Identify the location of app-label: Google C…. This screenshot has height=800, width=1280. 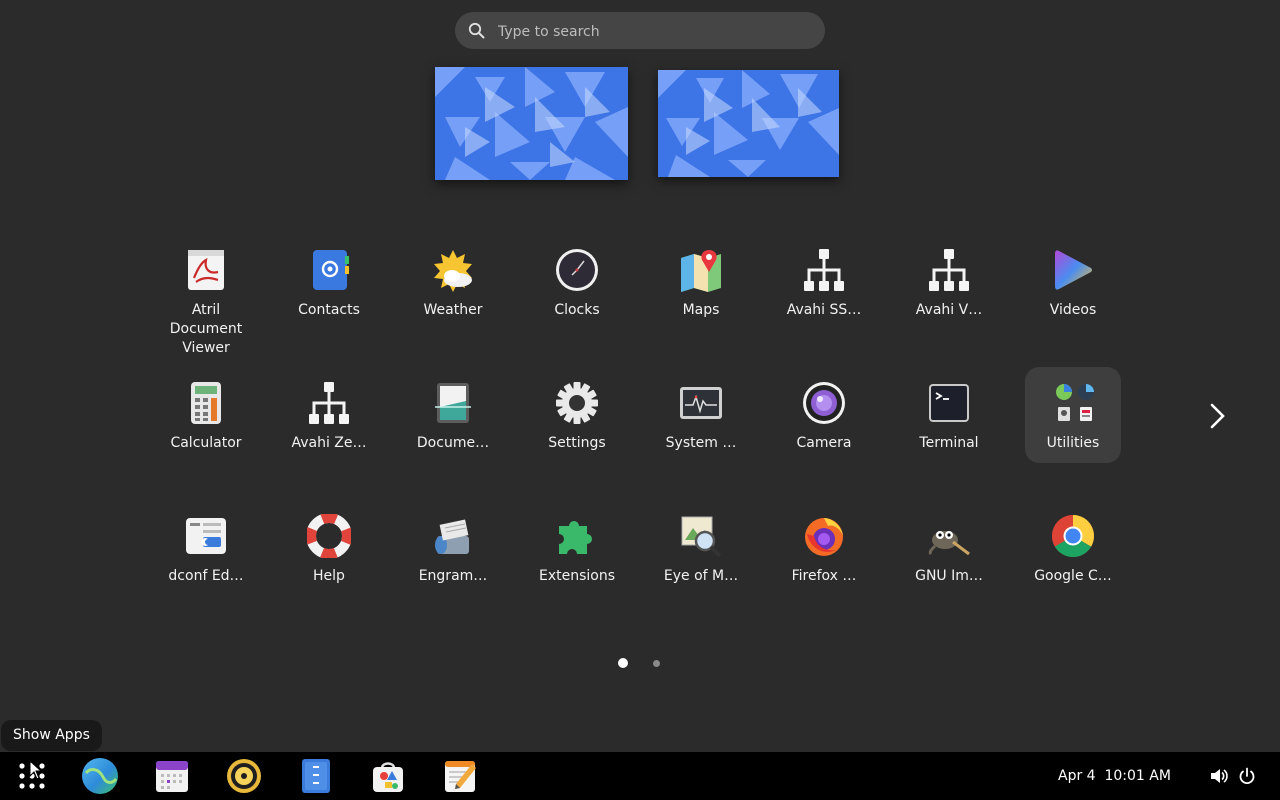
(1073, 576).